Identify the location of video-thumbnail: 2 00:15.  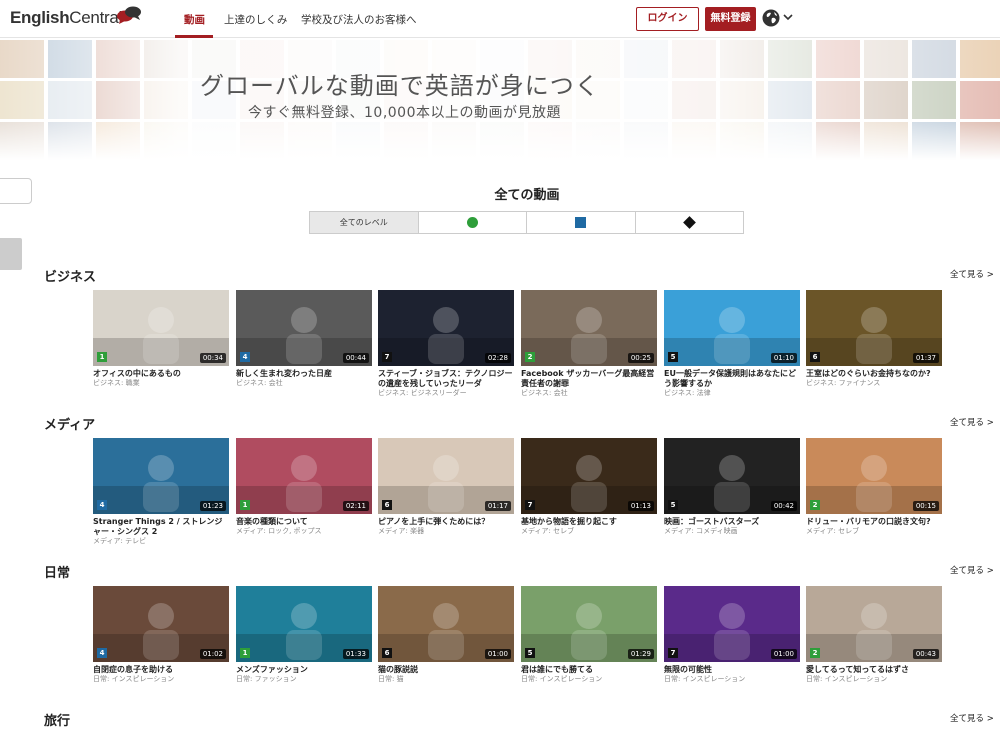
(874, 476).